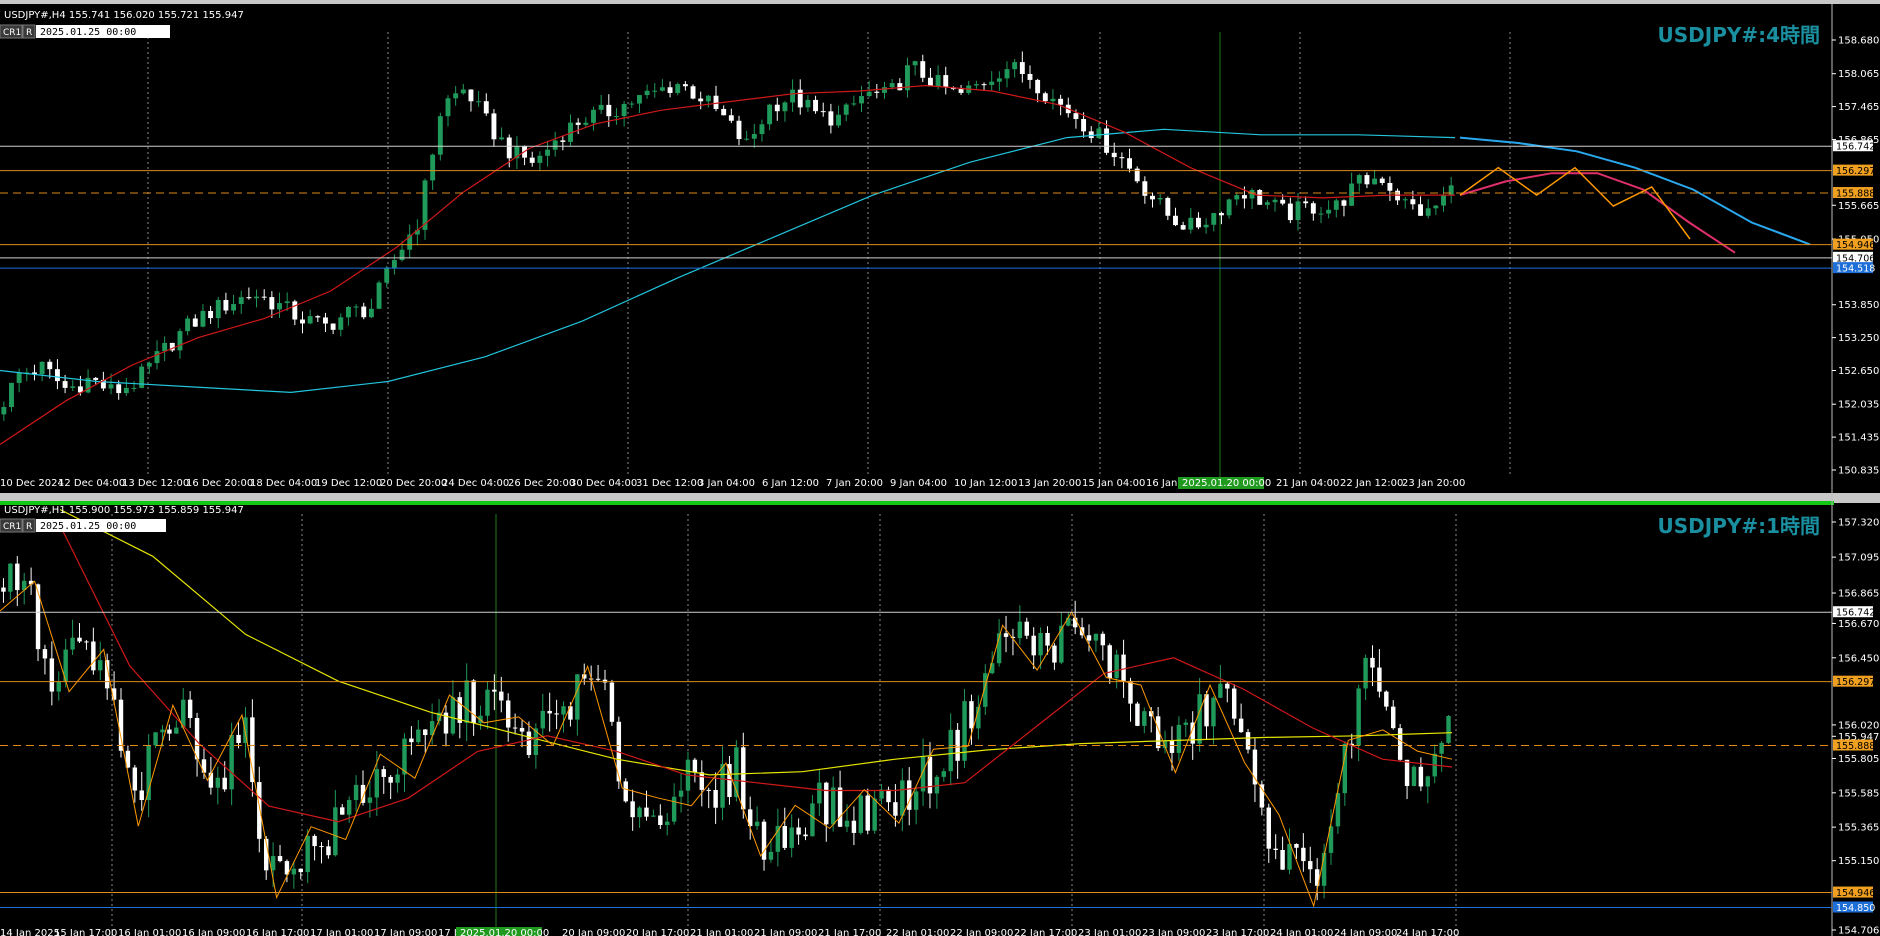 The width and height of the screenshot is (1880, 936). I want to click on h1-xtick: 22 Jan 09:00, so click(981, 932).